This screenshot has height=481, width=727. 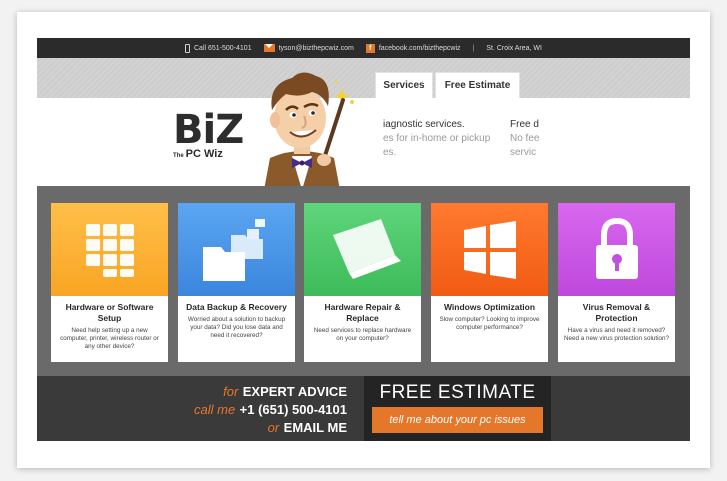 What do you see at coordinates (362, 312) in the screenshot?
I see `service-title: Hardware Repair & Replace` at bounding box center [362, 312].